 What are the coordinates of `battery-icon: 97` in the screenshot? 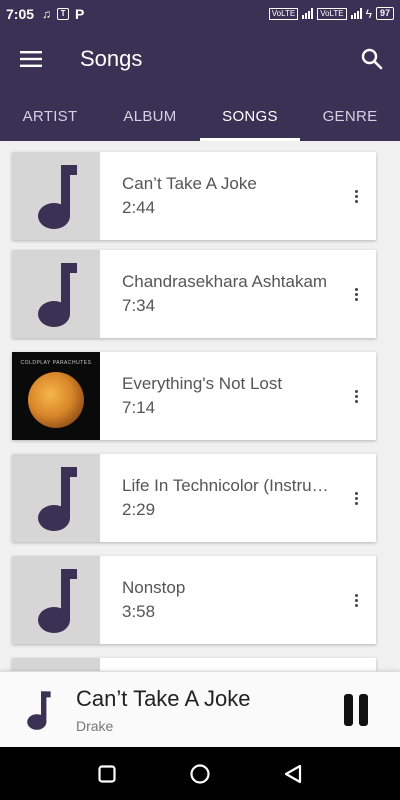 It's located at (384, 13).